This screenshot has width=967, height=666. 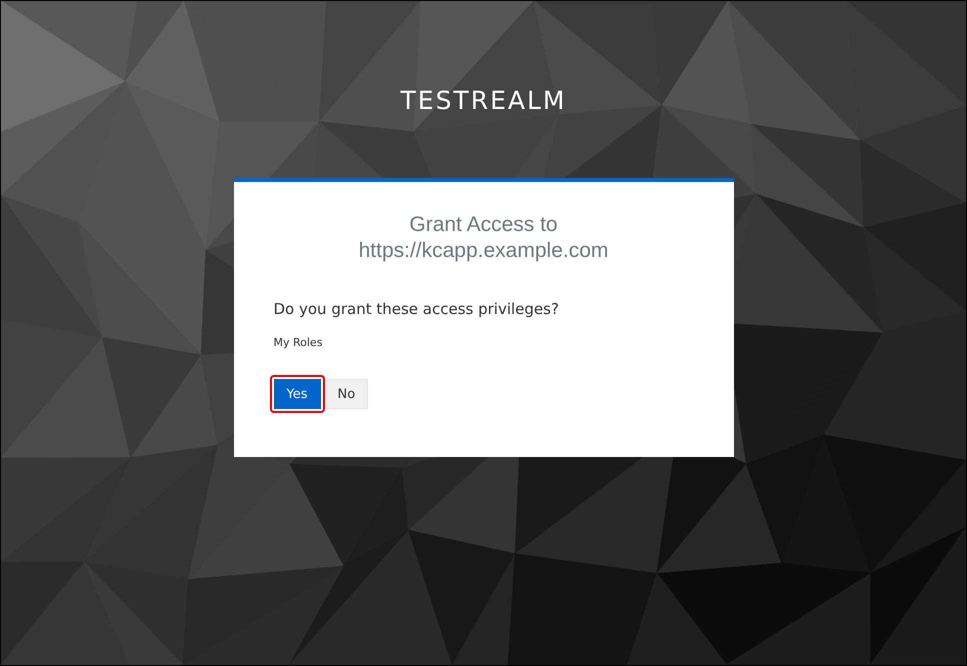 What do you see at coordinates (483, 225) in the screenshot?
I see `card-heading: Grant Access to` at bounding box center [483, 225].